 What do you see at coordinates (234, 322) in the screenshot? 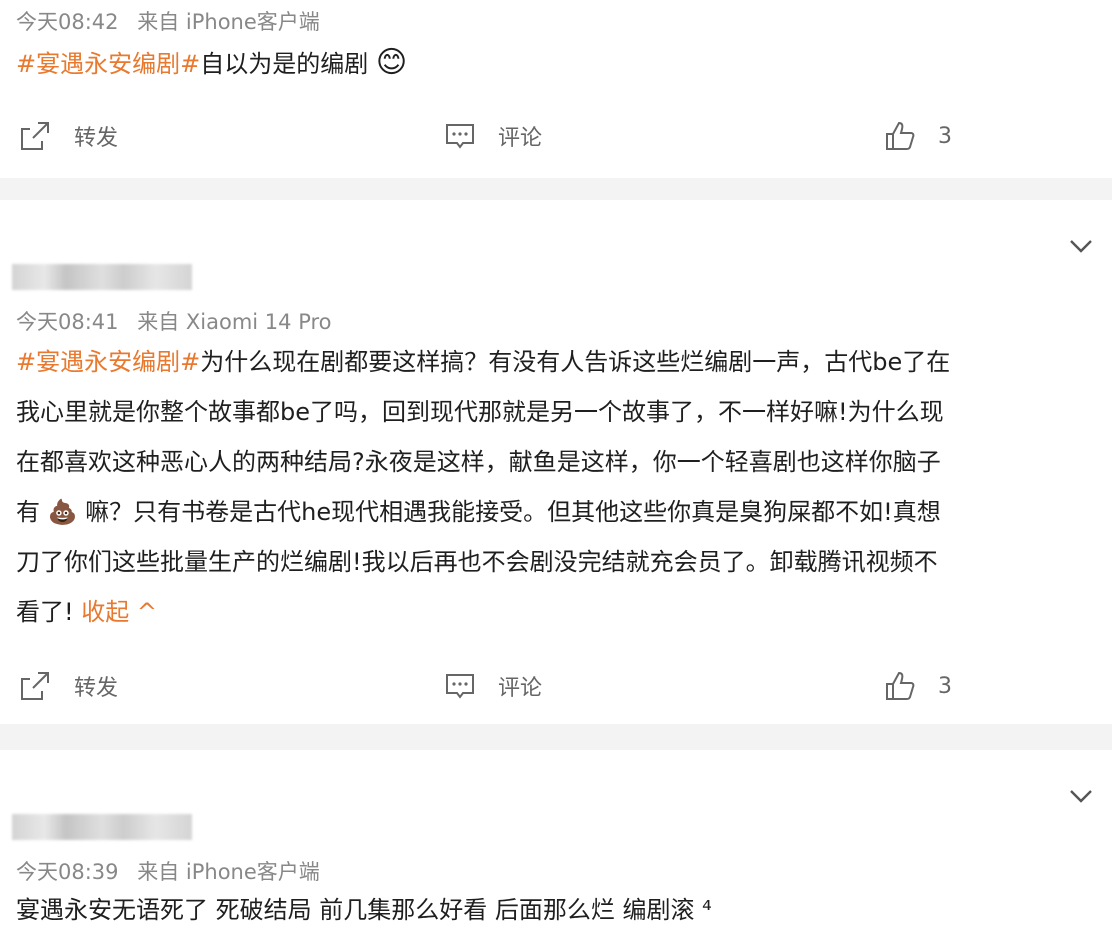
I see `post-source: 来自 Xiaomi 14 Pro` at bounding box center [234, 322].